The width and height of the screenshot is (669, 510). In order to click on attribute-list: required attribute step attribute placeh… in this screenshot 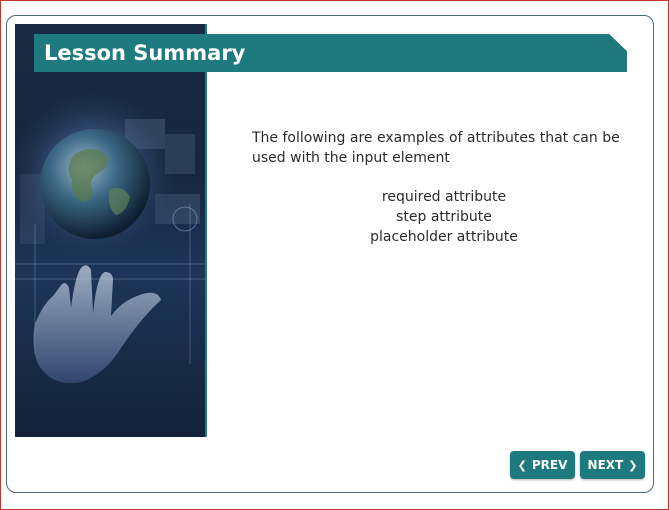, I will do `click(444, 217)`.